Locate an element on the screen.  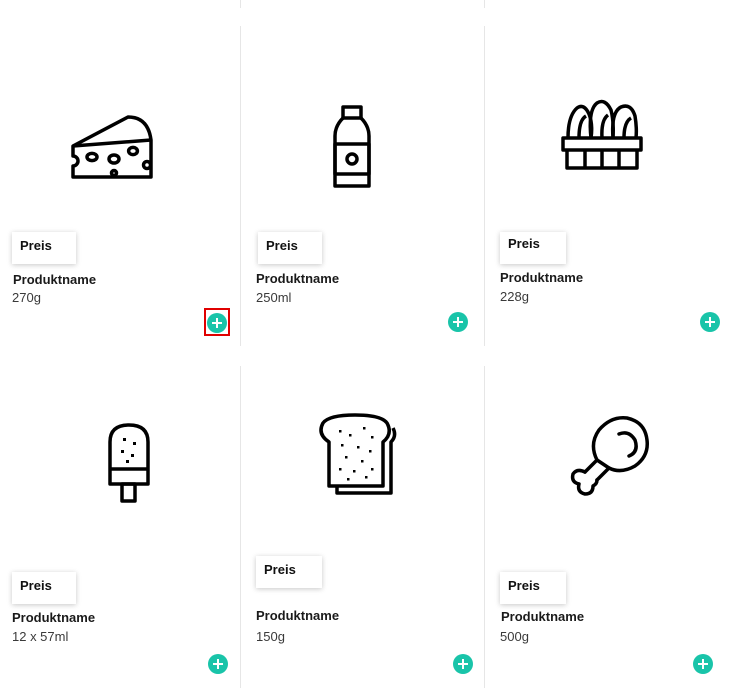
popsicle-icon is located at coordinates (129, 463).